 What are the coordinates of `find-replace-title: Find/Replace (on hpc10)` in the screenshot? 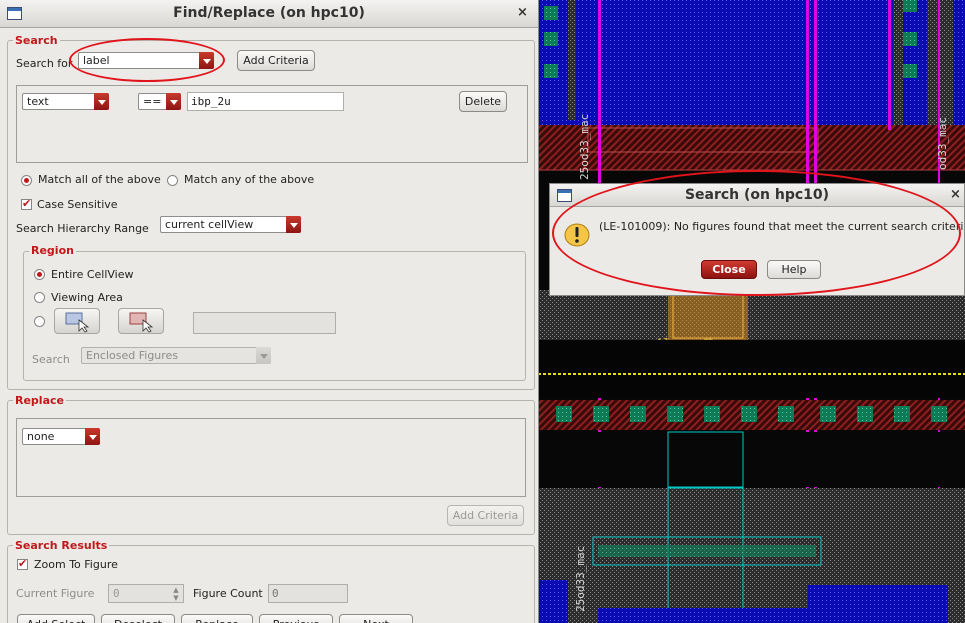 It's located at (269, 13).